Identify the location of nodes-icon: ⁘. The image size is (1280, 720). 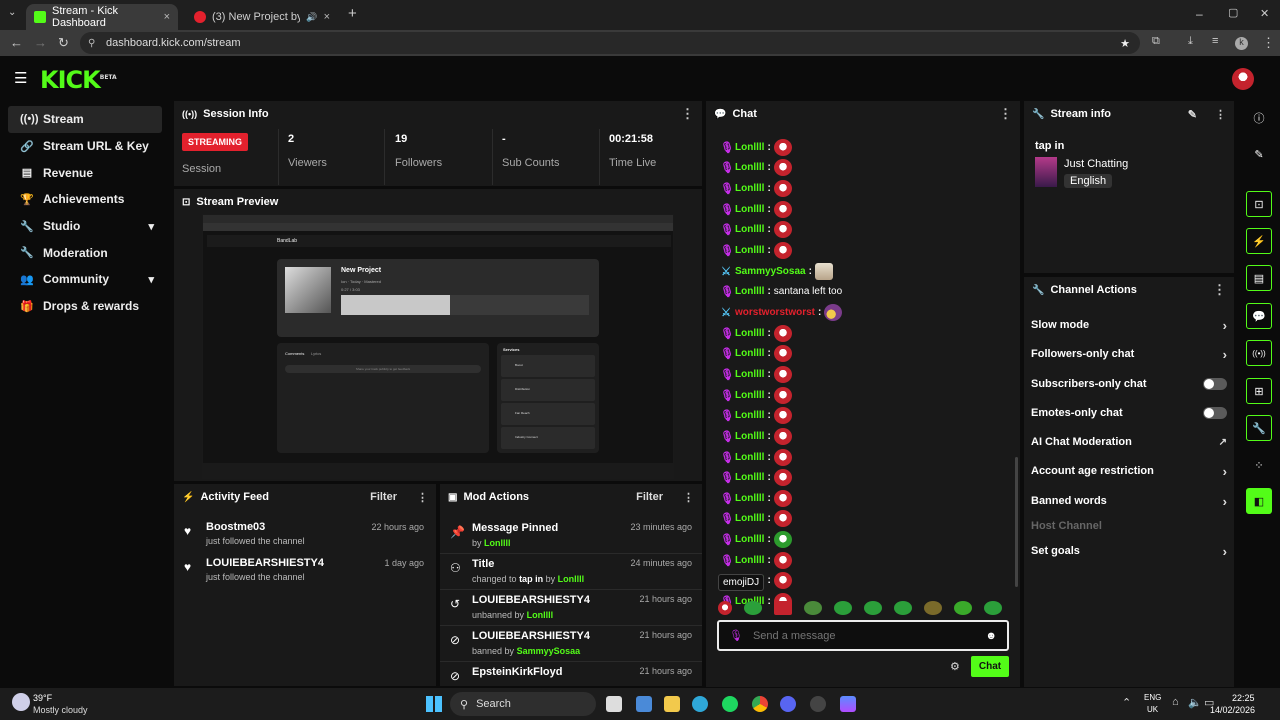
(1259, 465).